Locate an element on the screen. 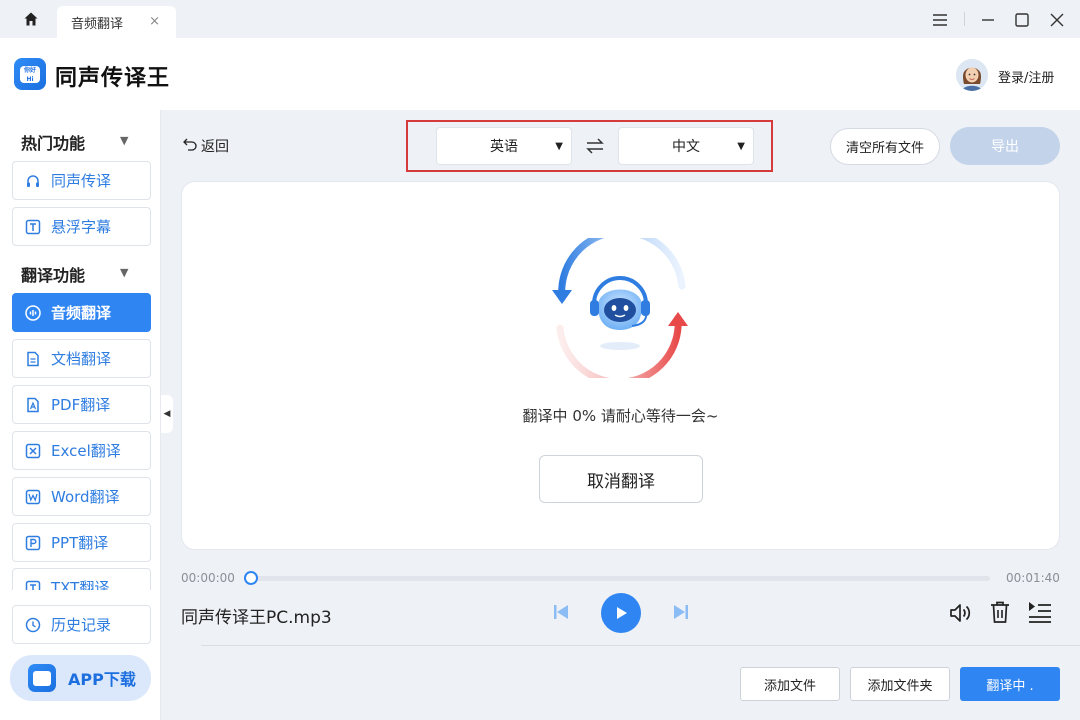 Image resolution: width=1080 pixels, height=720 pixels. tab-title: 音频翻译 is located at coordinates (97, 24).